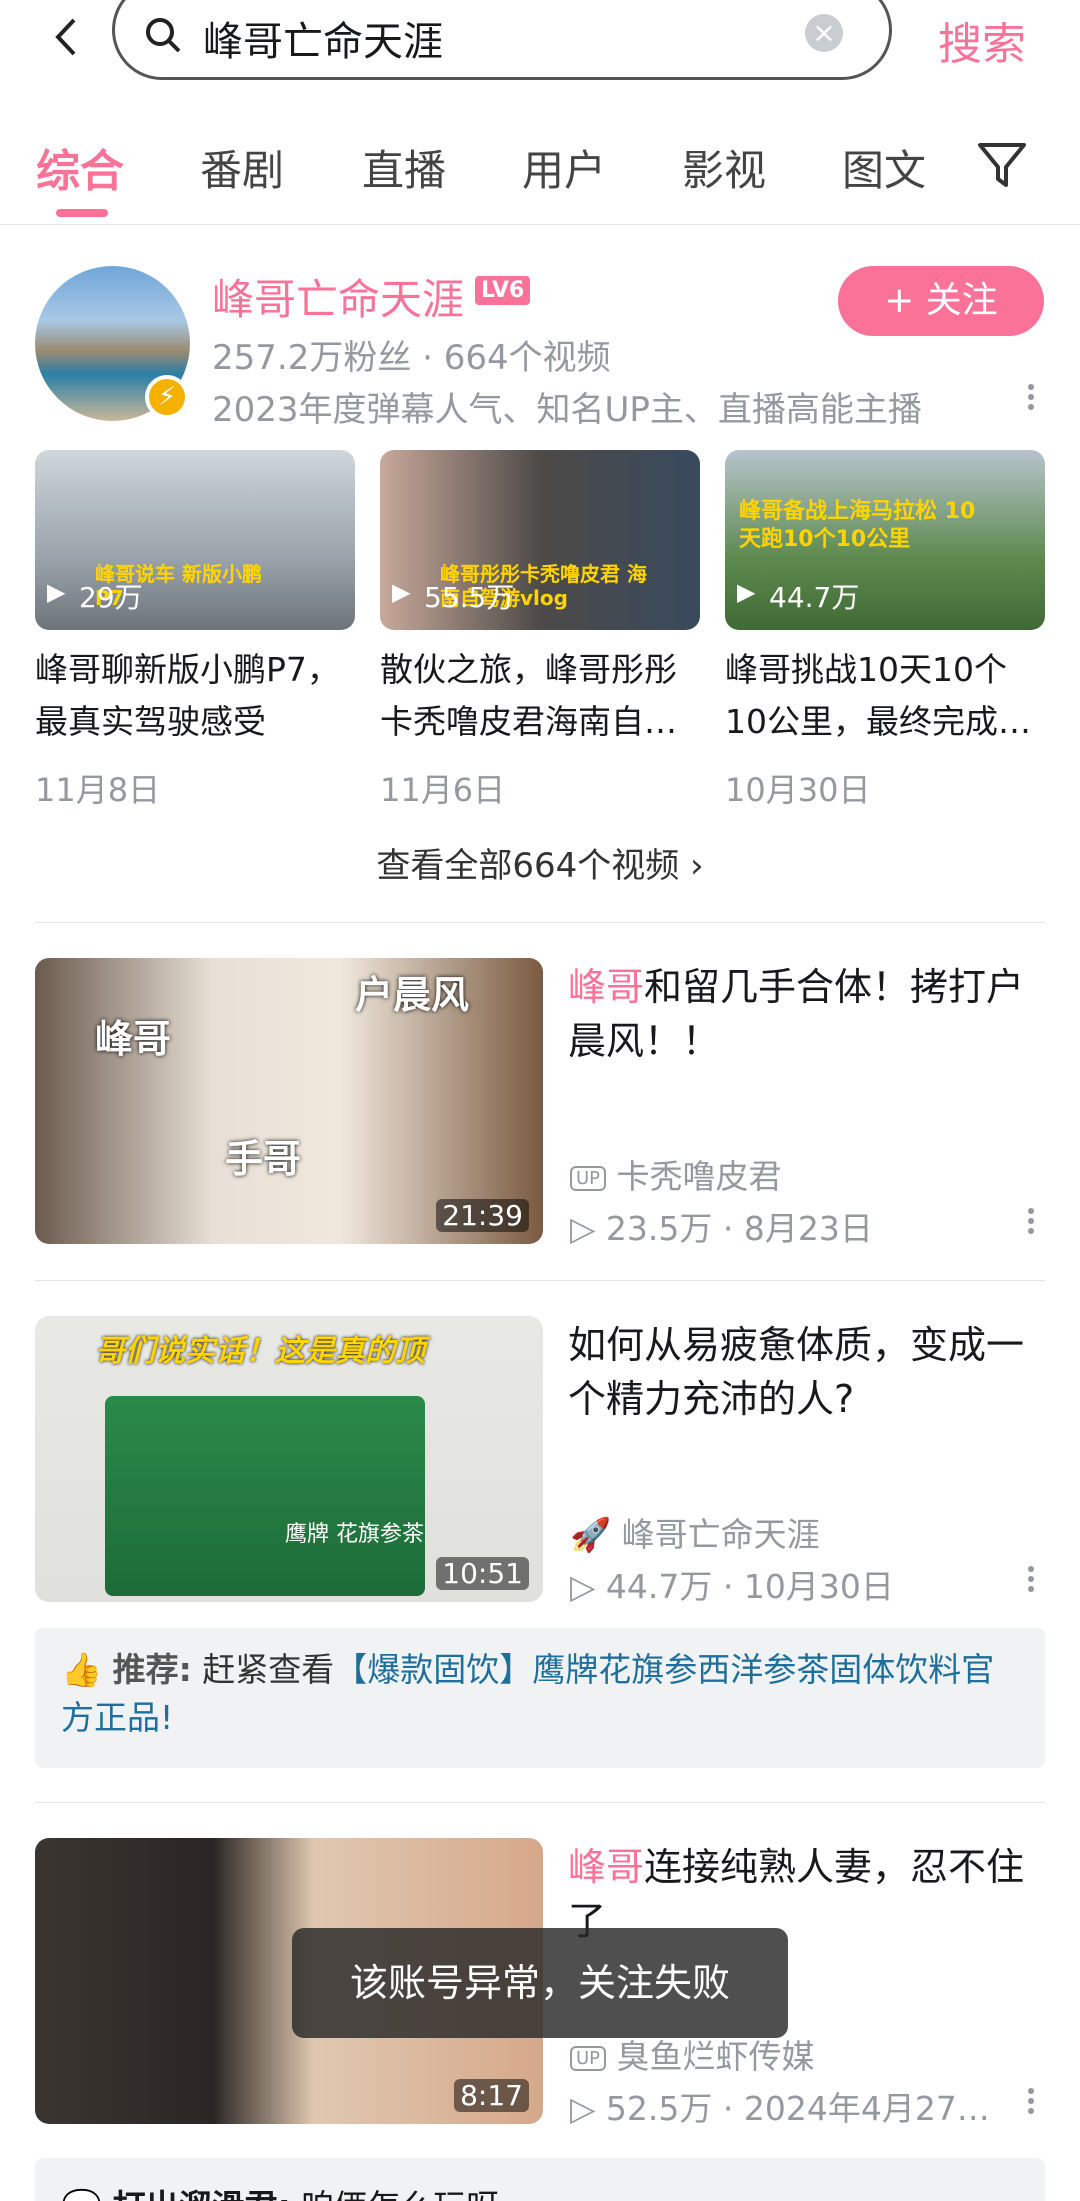  What do you see at coordinates (411, 358) in the screenshot?
I see `up-stats: 257.2万粉丝 · 664个视频` at bounding box center [411, 358].